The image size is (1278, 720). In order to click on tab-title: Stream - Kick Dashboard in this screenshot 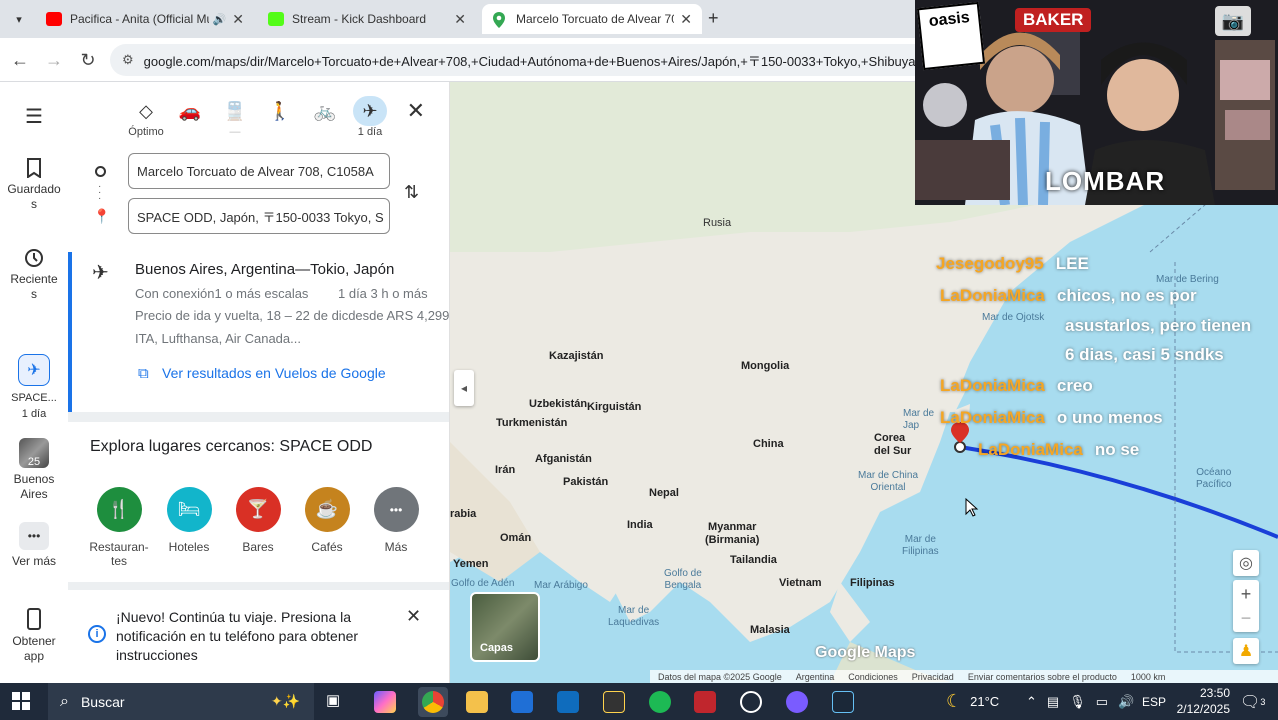, I will do `click(359, 19)`.